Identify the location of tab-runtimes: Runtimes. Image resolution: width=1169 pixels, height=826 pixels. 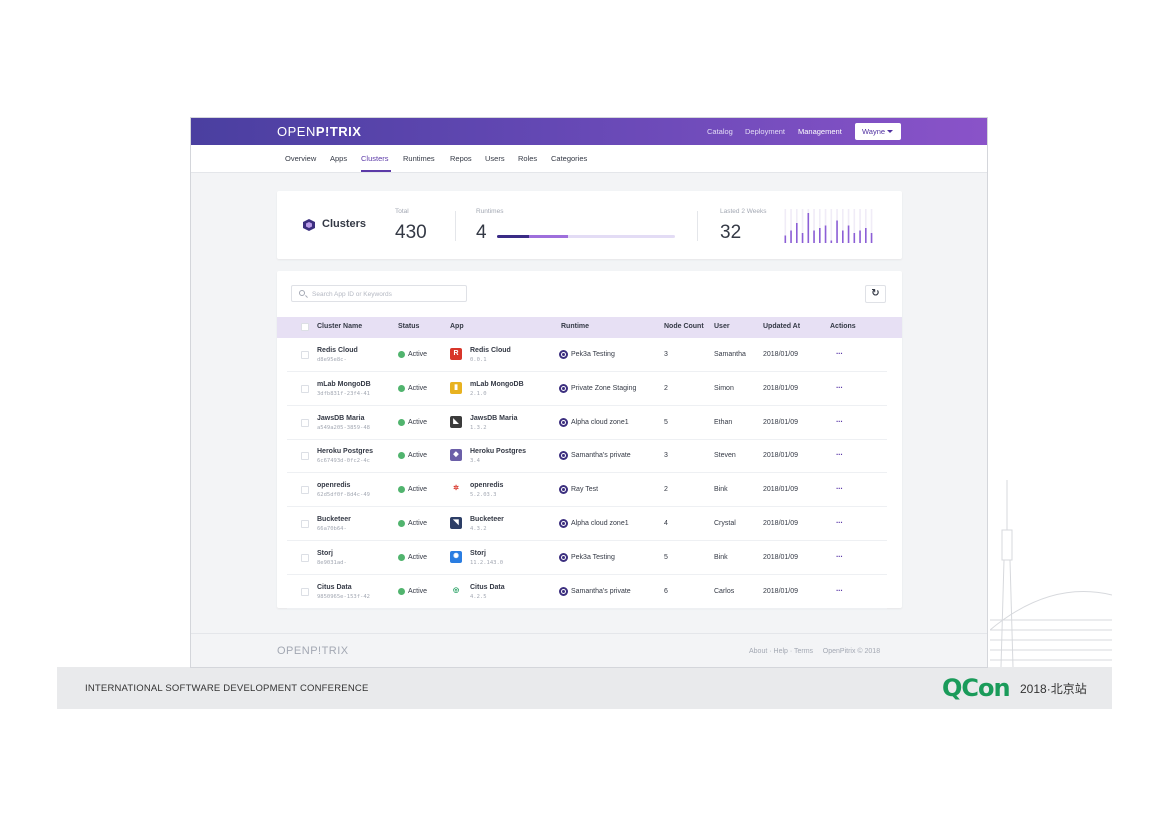
(419, 158).